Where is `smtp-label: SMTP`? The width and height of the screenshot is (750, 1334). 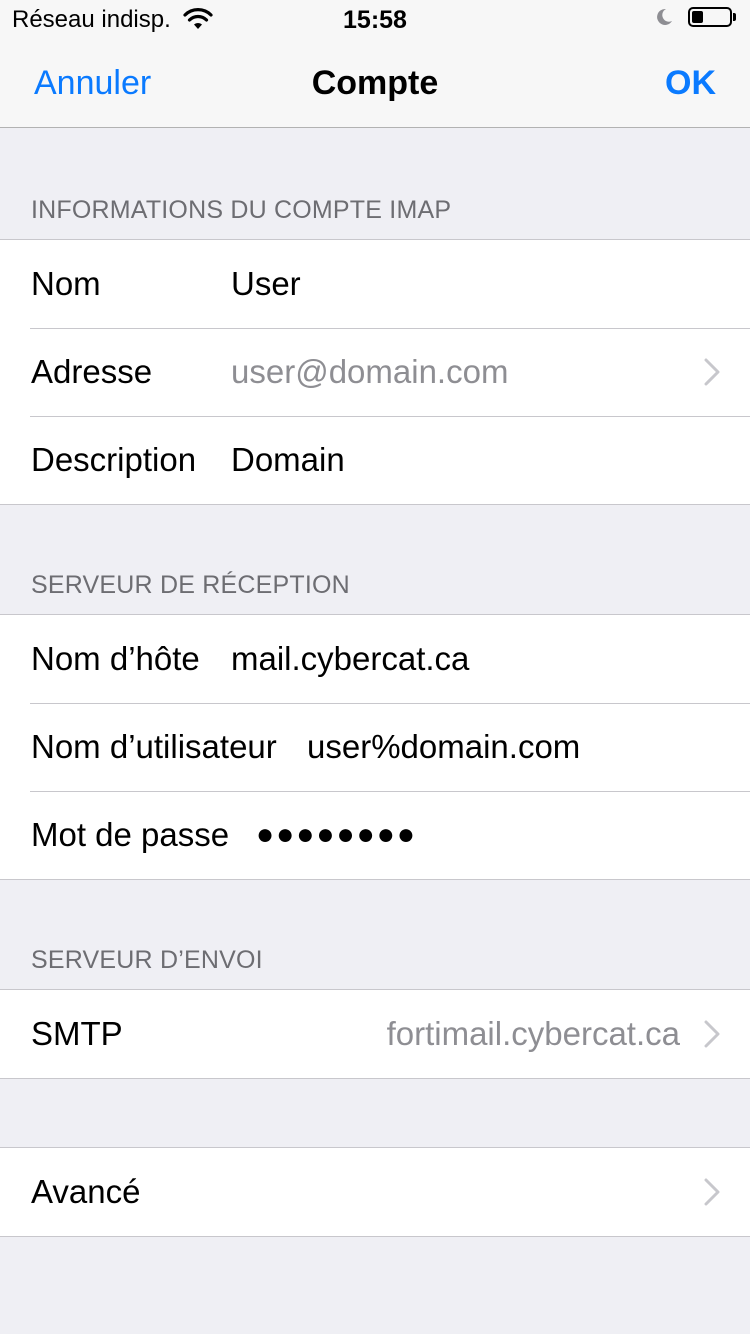 smtp-label: SMTP is located at coordinates (77, 1033).